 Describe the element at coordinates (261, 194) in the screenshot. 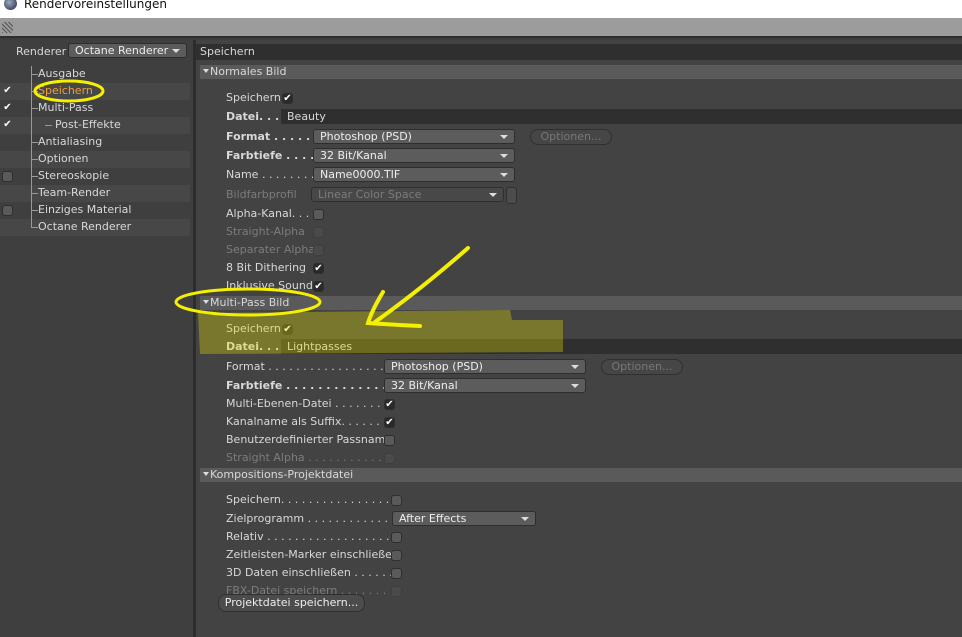

I see `field-label: Bildfarbprofil` at that location.